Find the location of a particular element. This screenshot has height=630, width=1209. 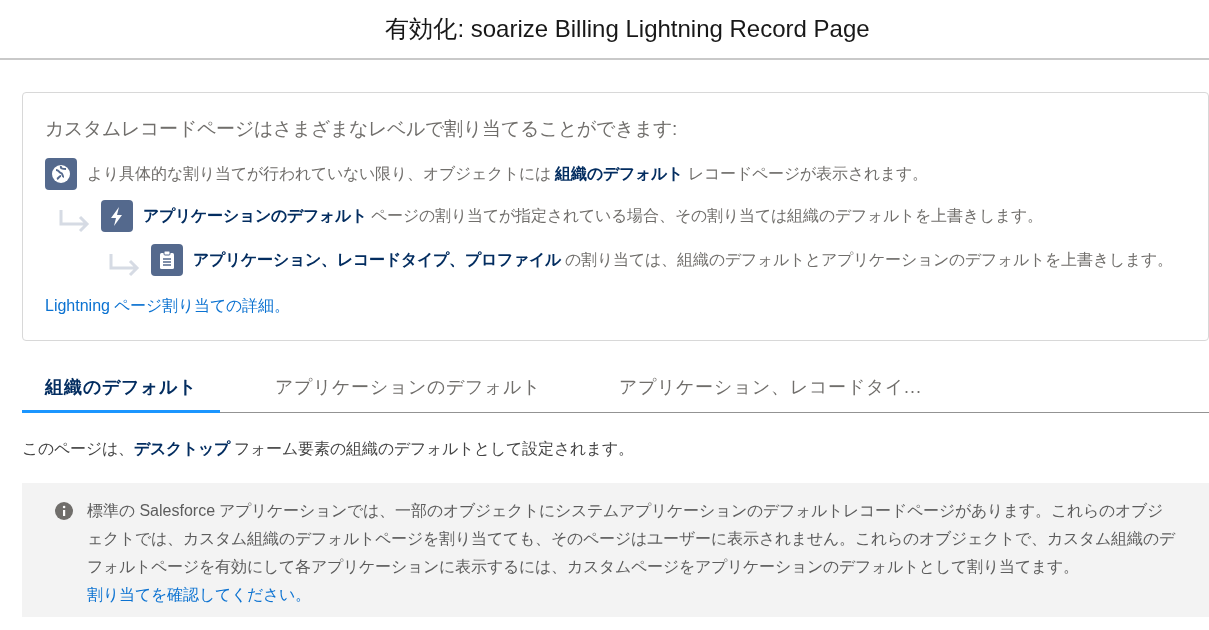

page-title: 有効化: soarize Billing Lightning Record Page is located at coordinates (627, 29).